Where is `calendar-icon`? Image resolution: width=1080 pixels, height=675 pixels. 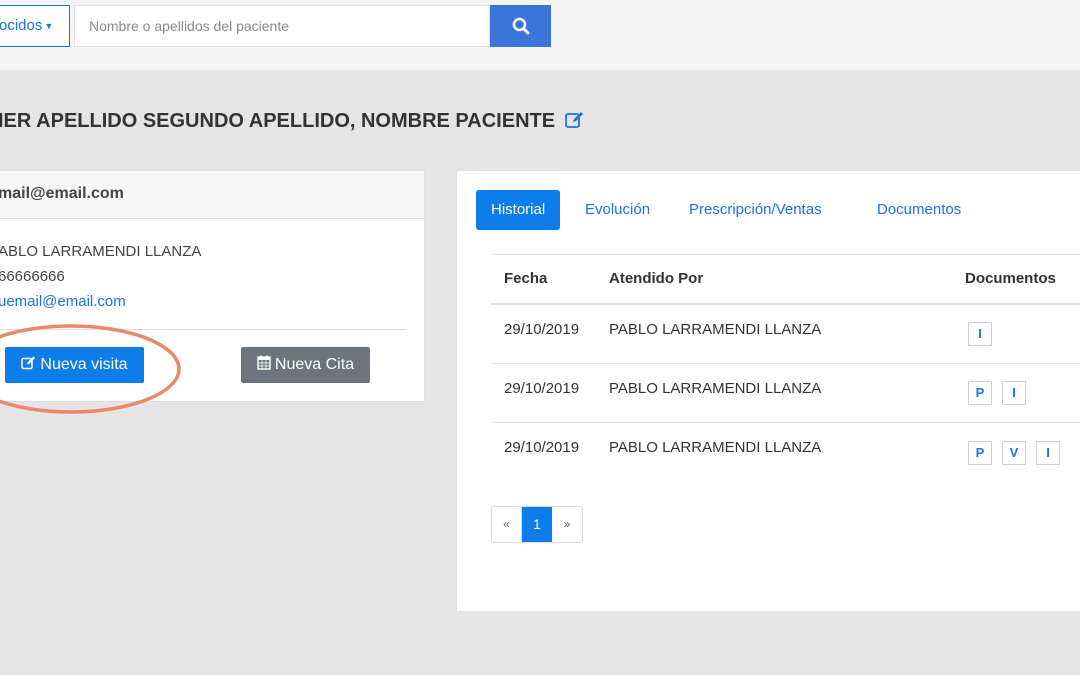
calendar-icon is located at coordinates (264, 365).